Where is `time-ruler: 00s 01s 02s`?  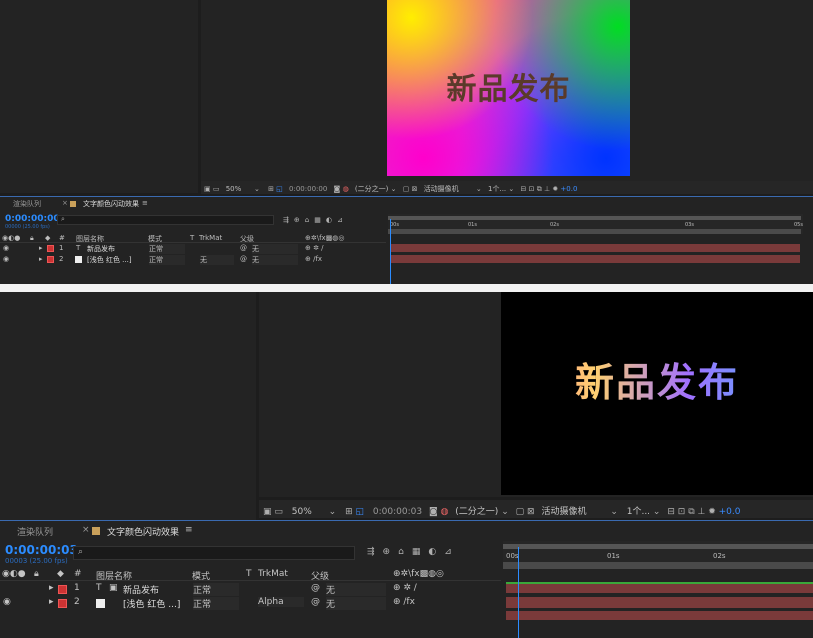
time-ruler: 00s 01s 02s is located at coordinates (658, 555).